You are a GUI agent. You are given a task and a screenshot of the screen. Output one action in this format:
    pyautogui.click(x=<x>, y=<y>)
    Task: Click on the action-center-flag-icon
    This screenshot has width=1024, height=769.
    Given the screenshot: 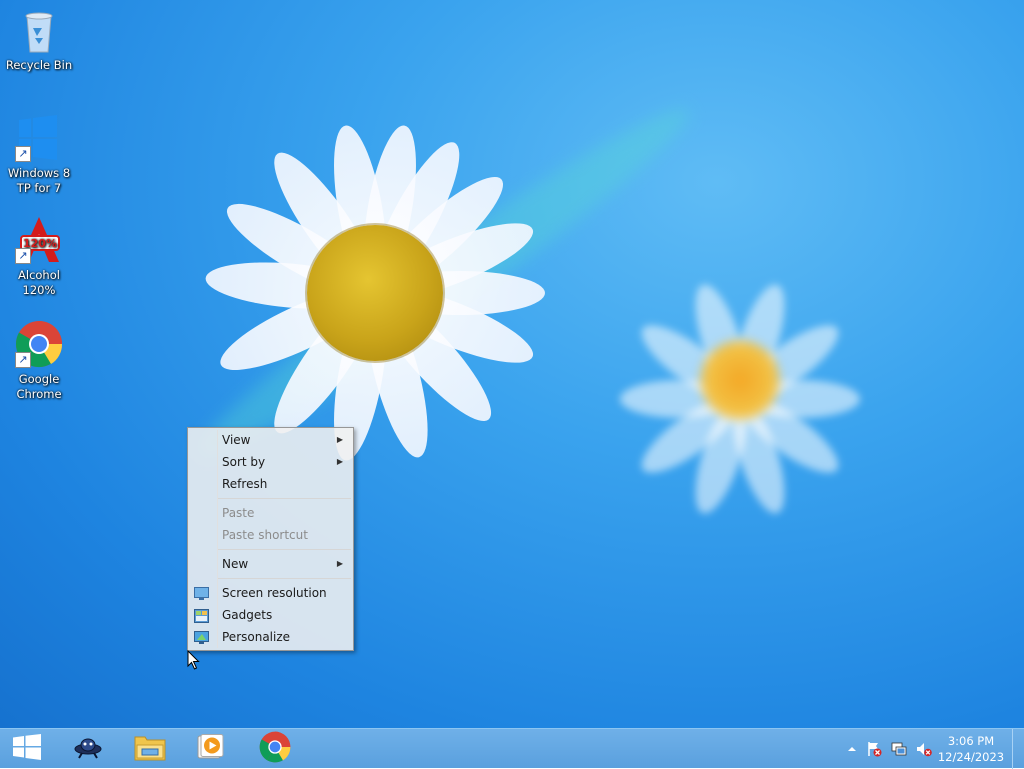 What is the action you would take?
    pyautogui.click(x=874, y=749)
    